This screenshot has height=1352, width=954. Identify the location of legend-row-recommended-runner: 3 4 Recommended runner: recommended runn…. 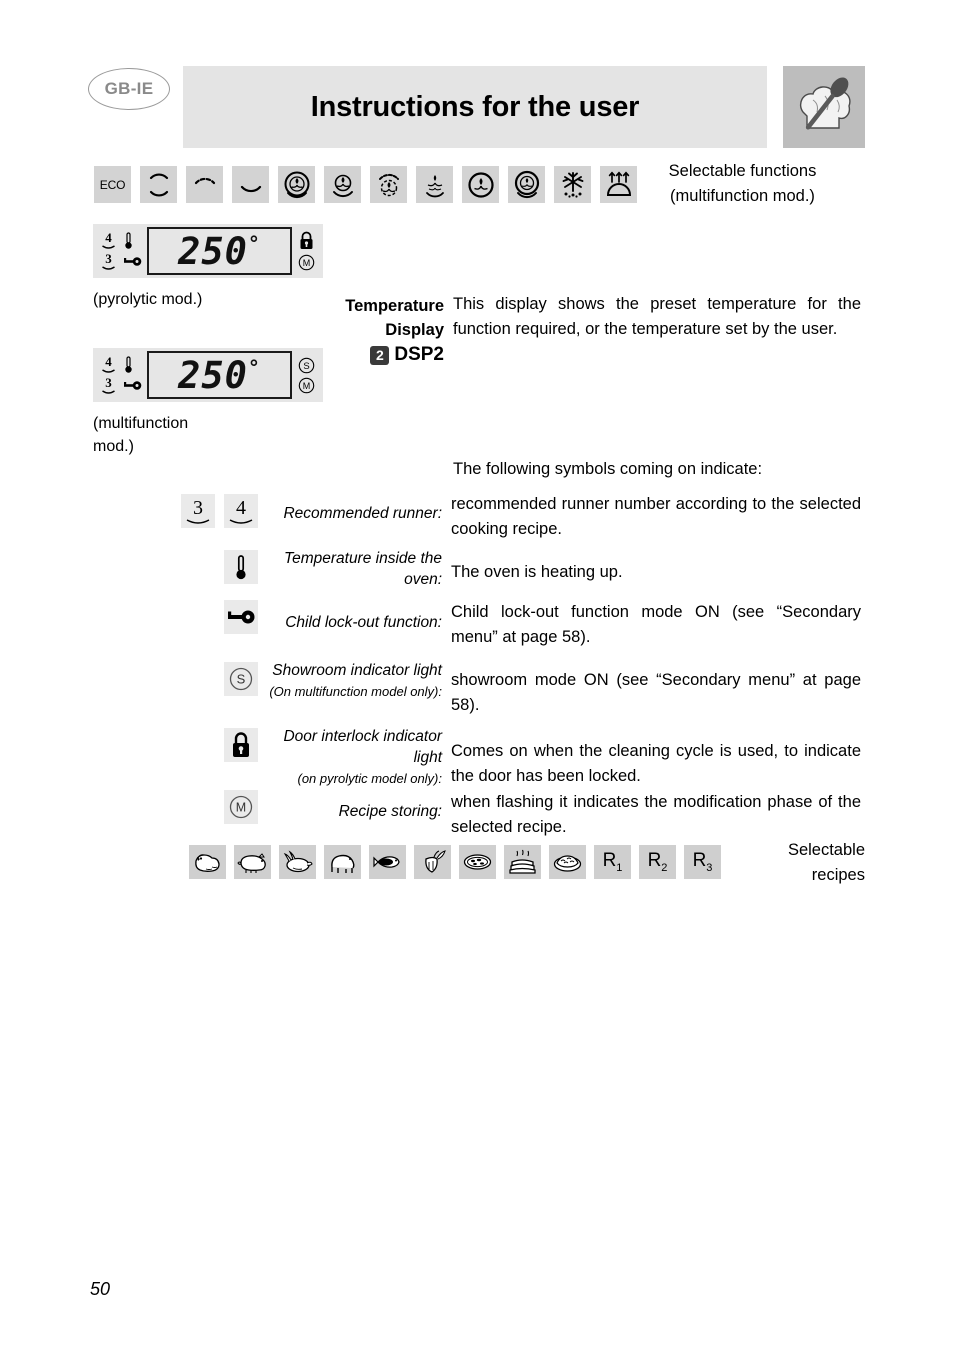
(495, 520).